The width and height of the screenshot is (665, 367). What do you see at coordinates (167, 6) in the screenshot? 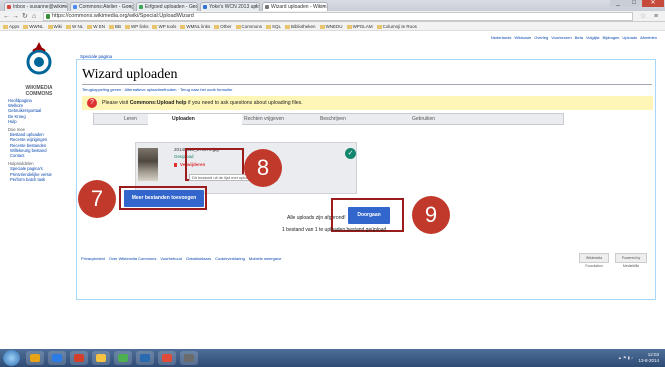
I see `browser-tab: Erfgoed uploaden - Googl...×` at bounding box center [167, 6].